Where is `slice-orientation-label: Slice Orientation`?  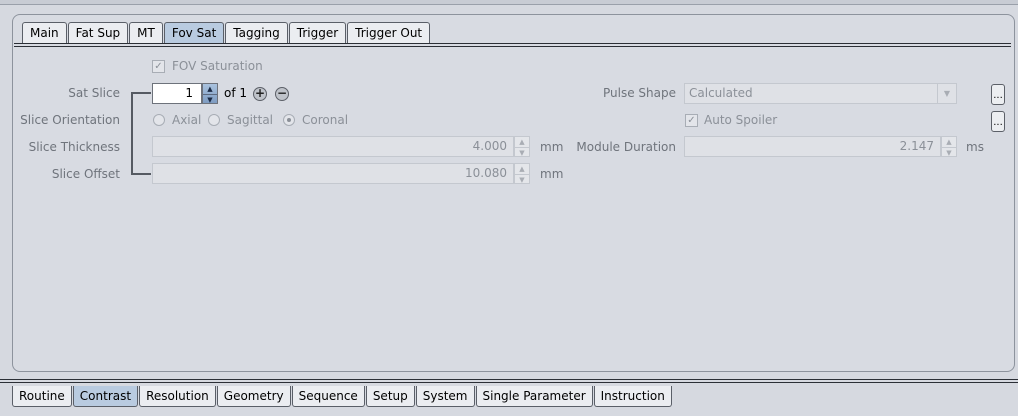
slice-orientation-label: Slice Orientation is located at coordinates (70, 120).